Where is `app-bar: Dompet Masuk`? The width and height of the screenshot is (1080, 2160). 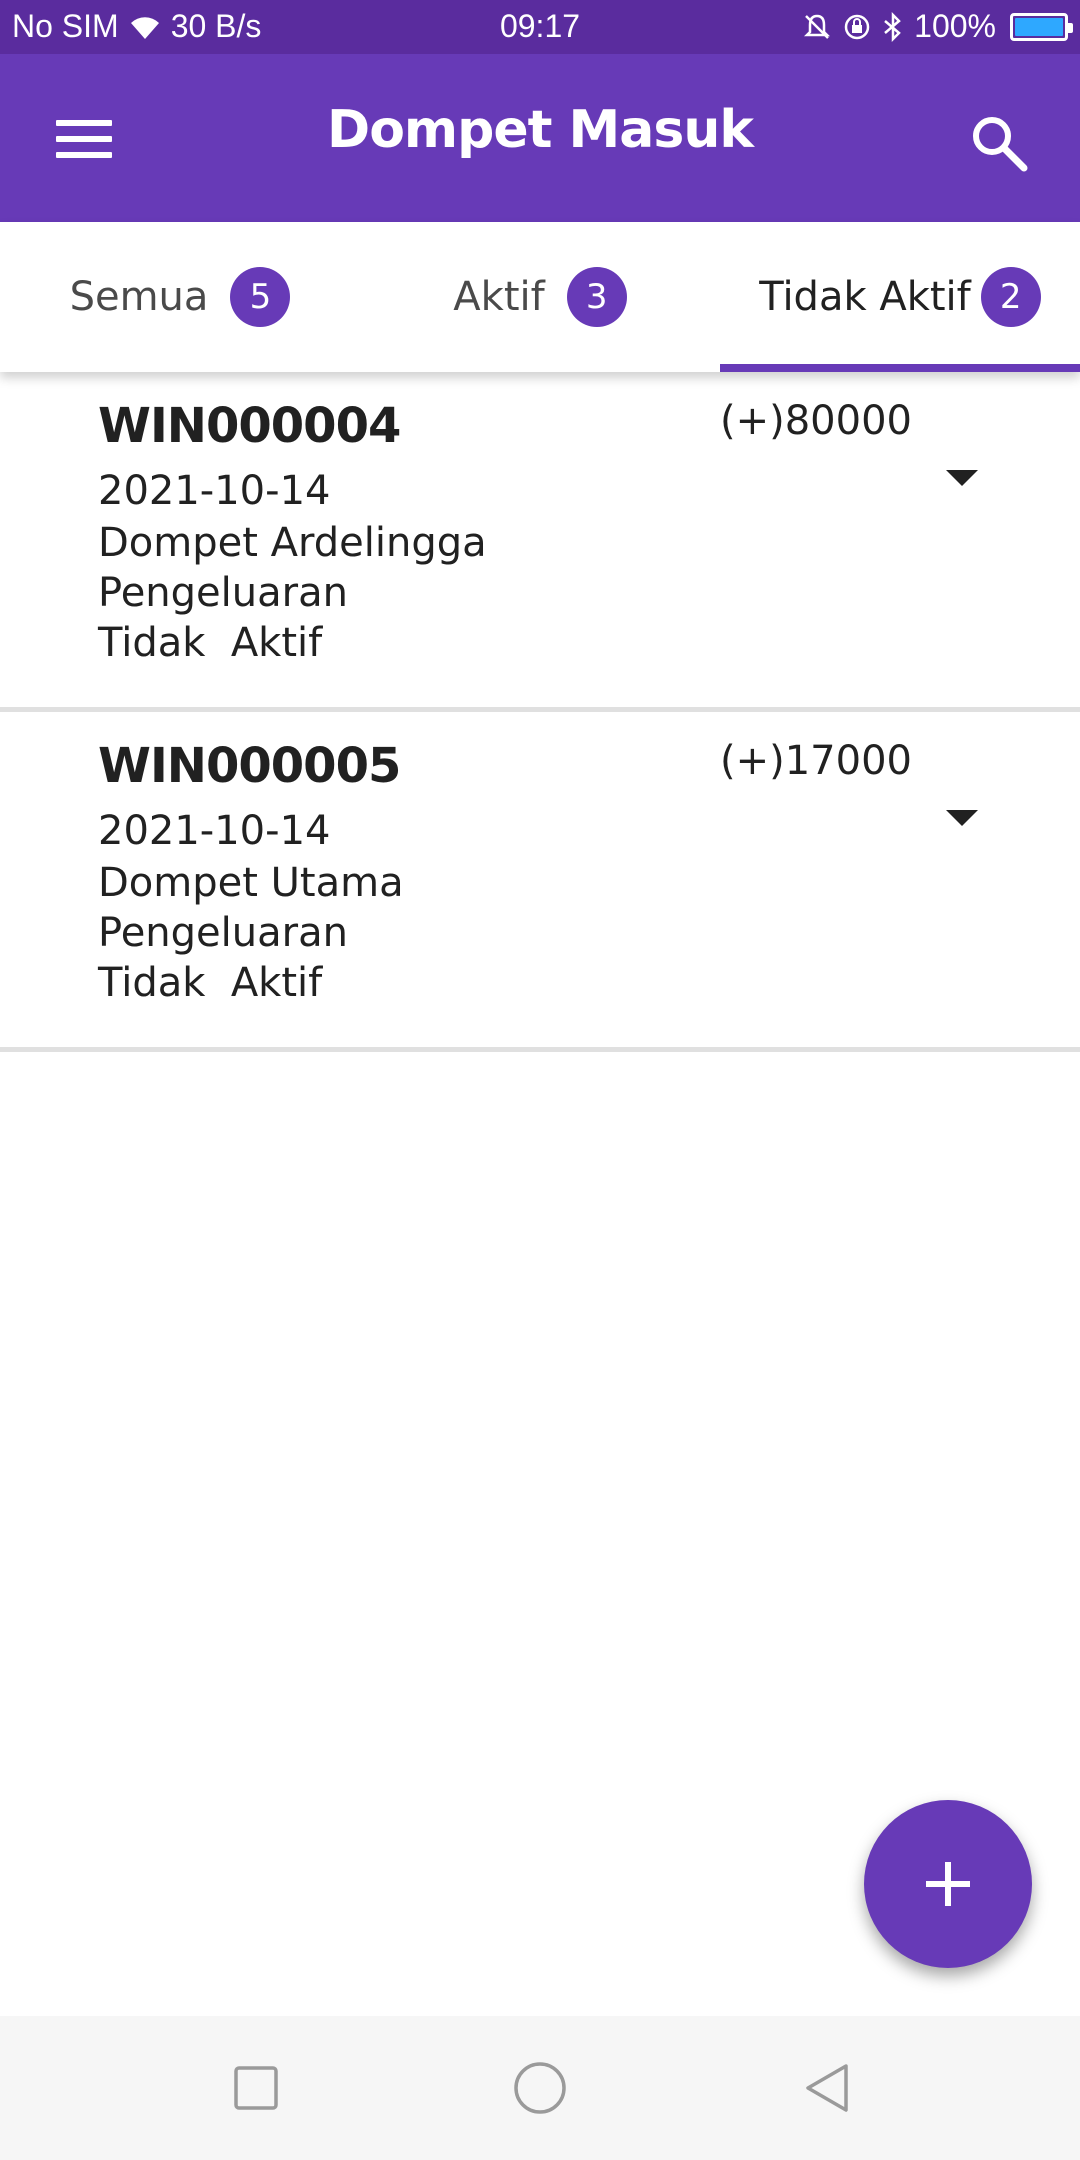 app-bar: Dompet Masuk is located at coordinates (540, 138).